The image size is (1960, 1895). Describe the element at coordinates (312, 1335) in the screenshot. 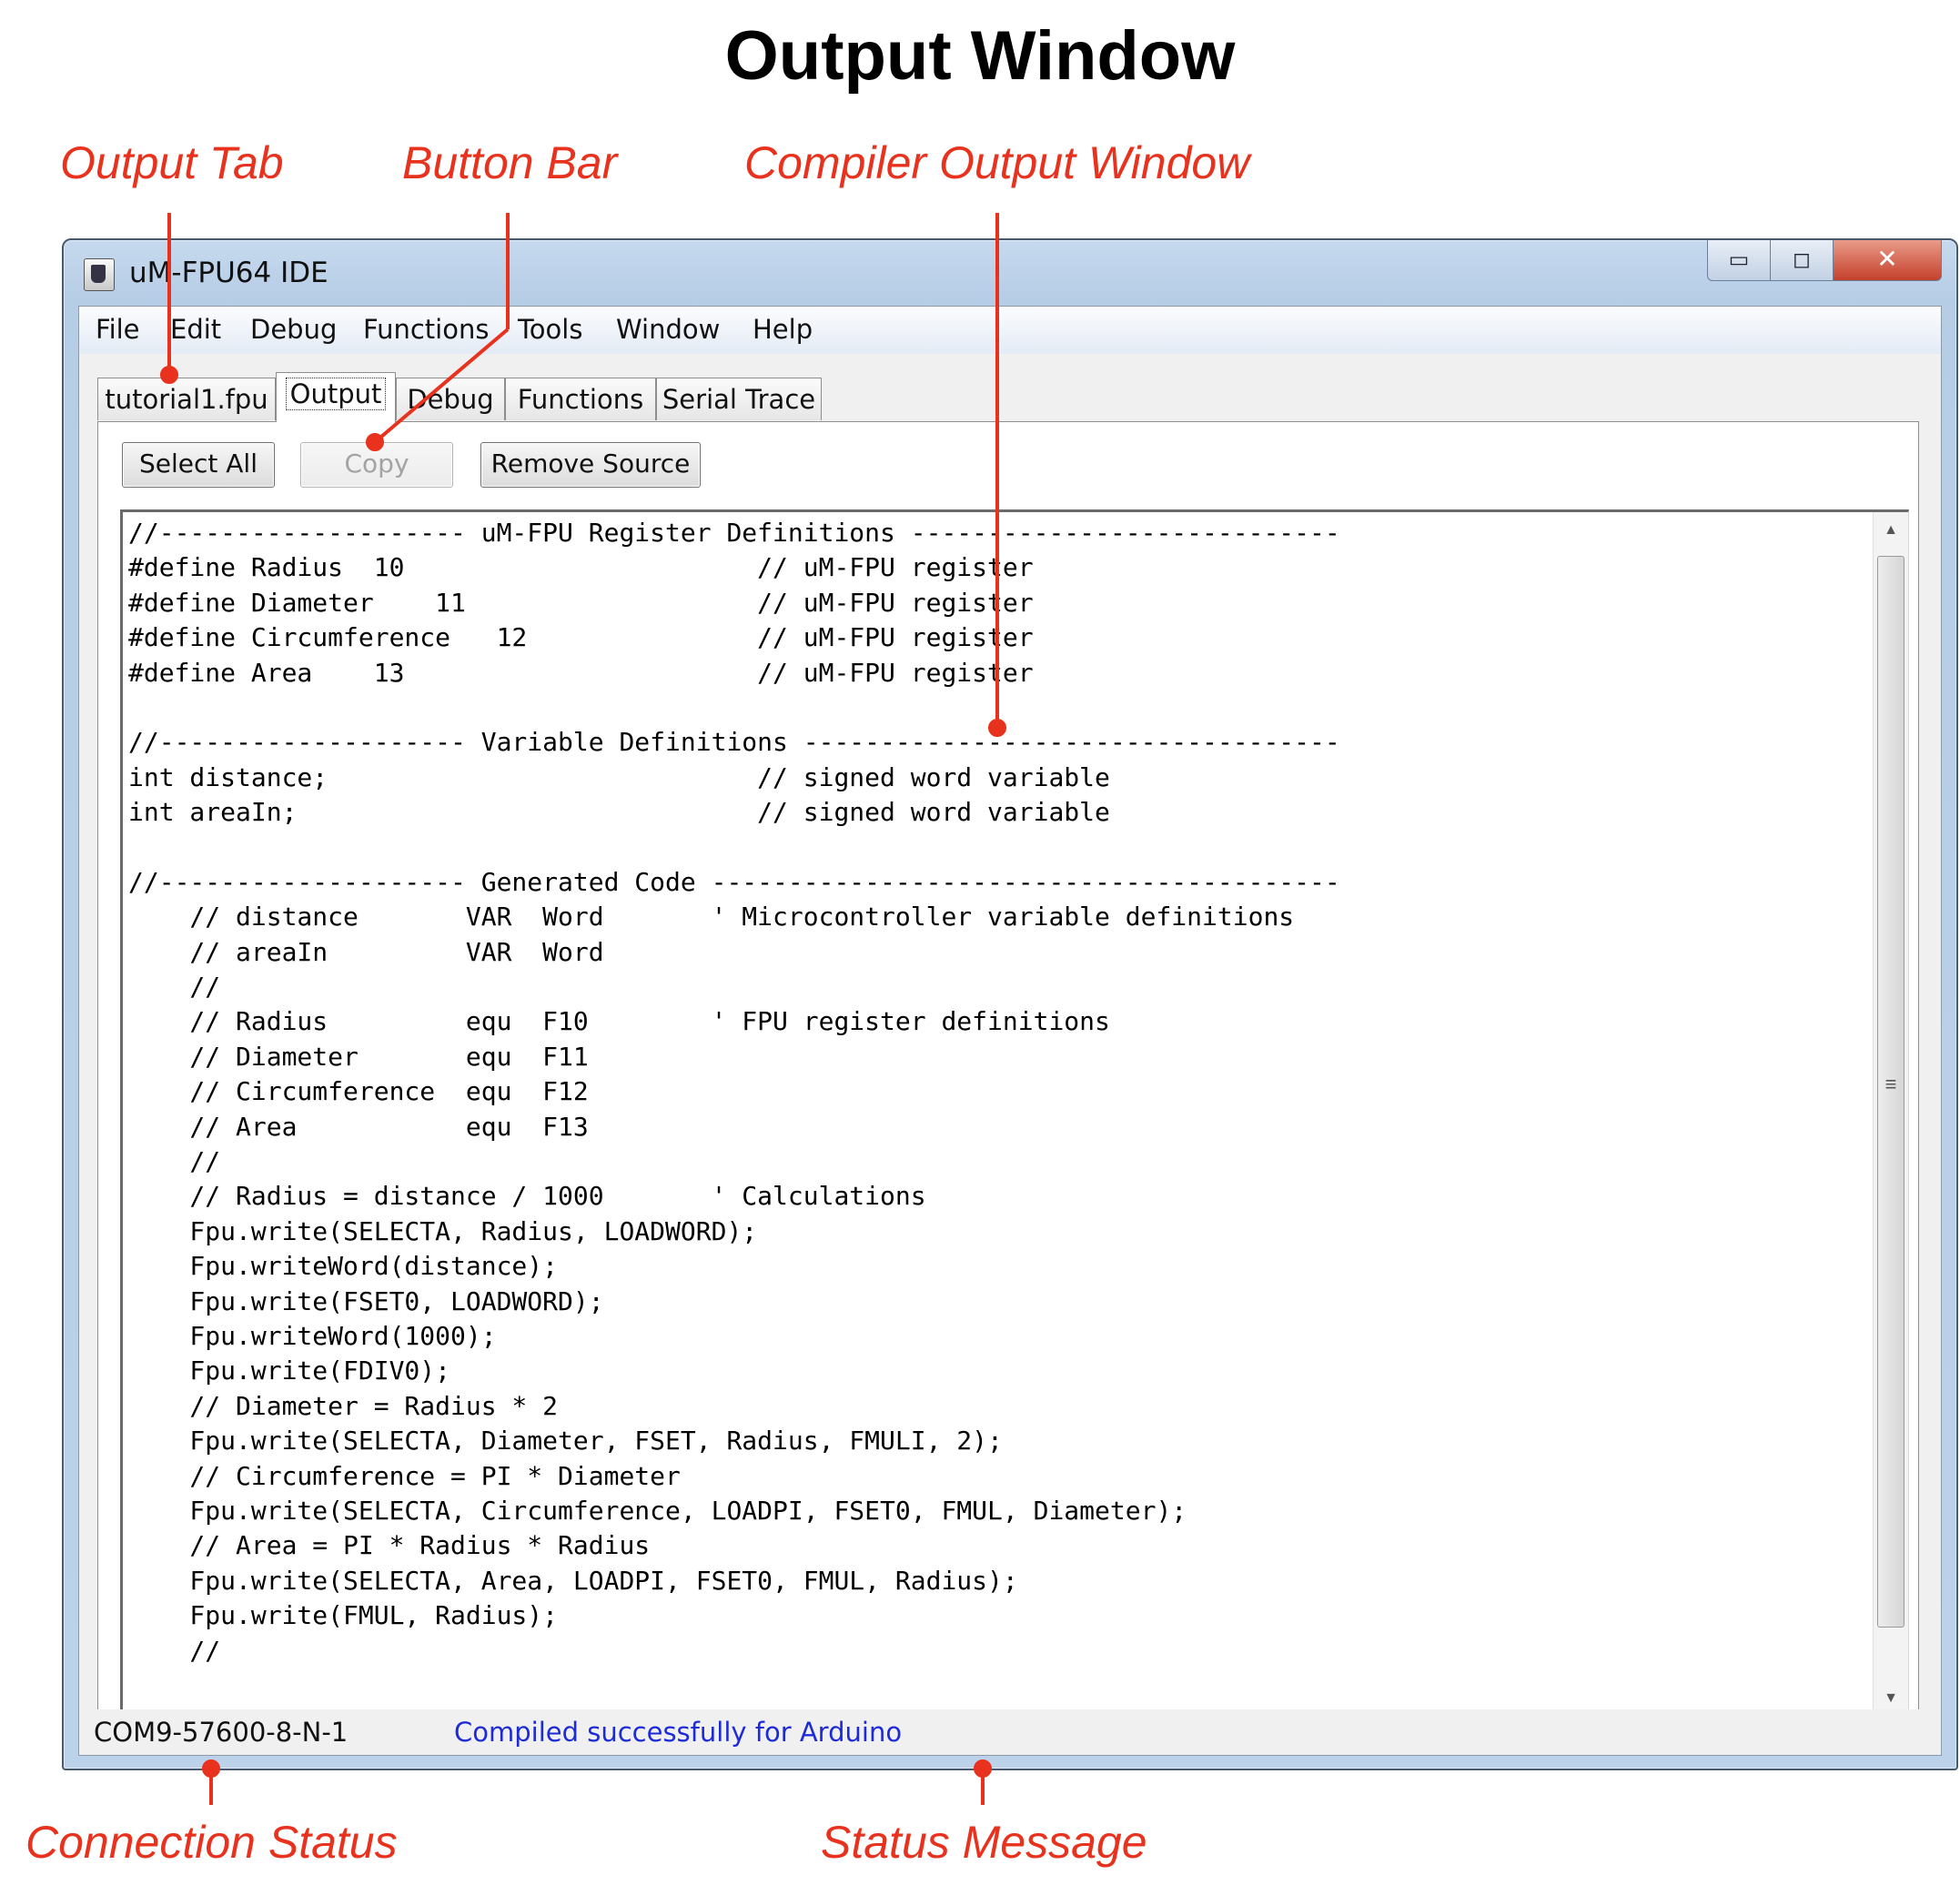

I see `code-line: Fpu.writeWord(1000);` at that location.